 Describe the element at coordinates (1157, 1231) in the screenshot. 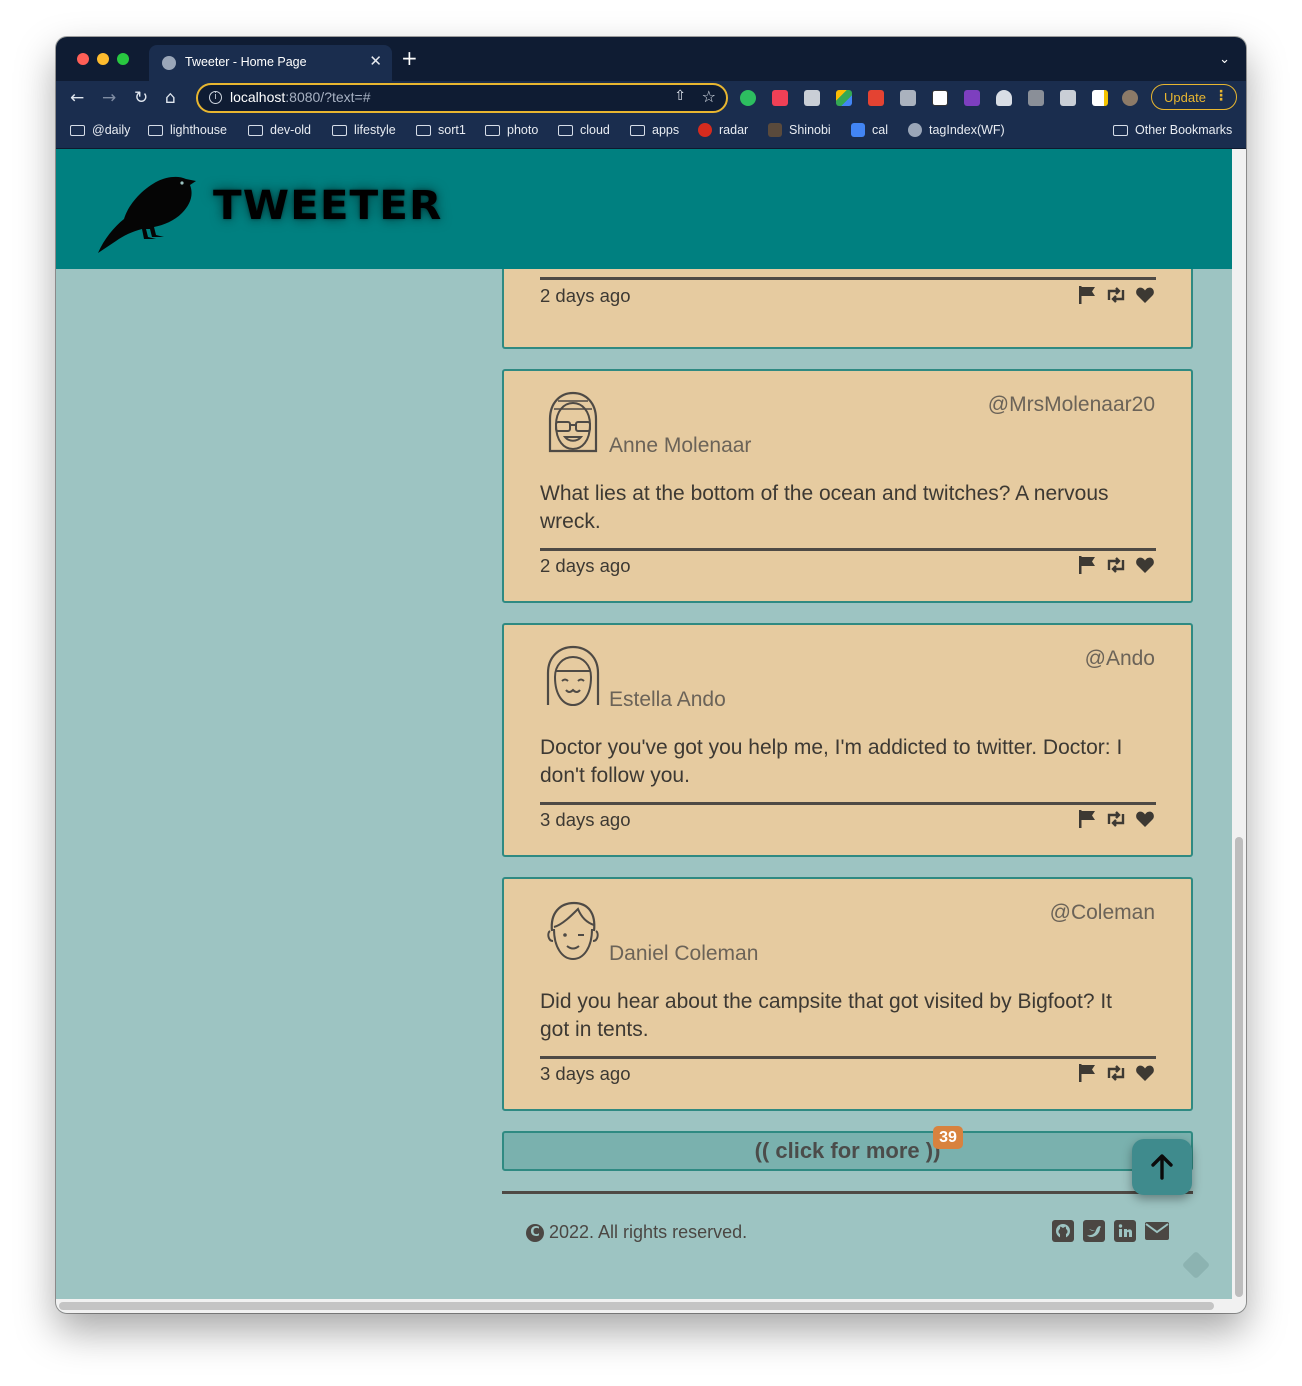

I see `mail-icon` at that location.